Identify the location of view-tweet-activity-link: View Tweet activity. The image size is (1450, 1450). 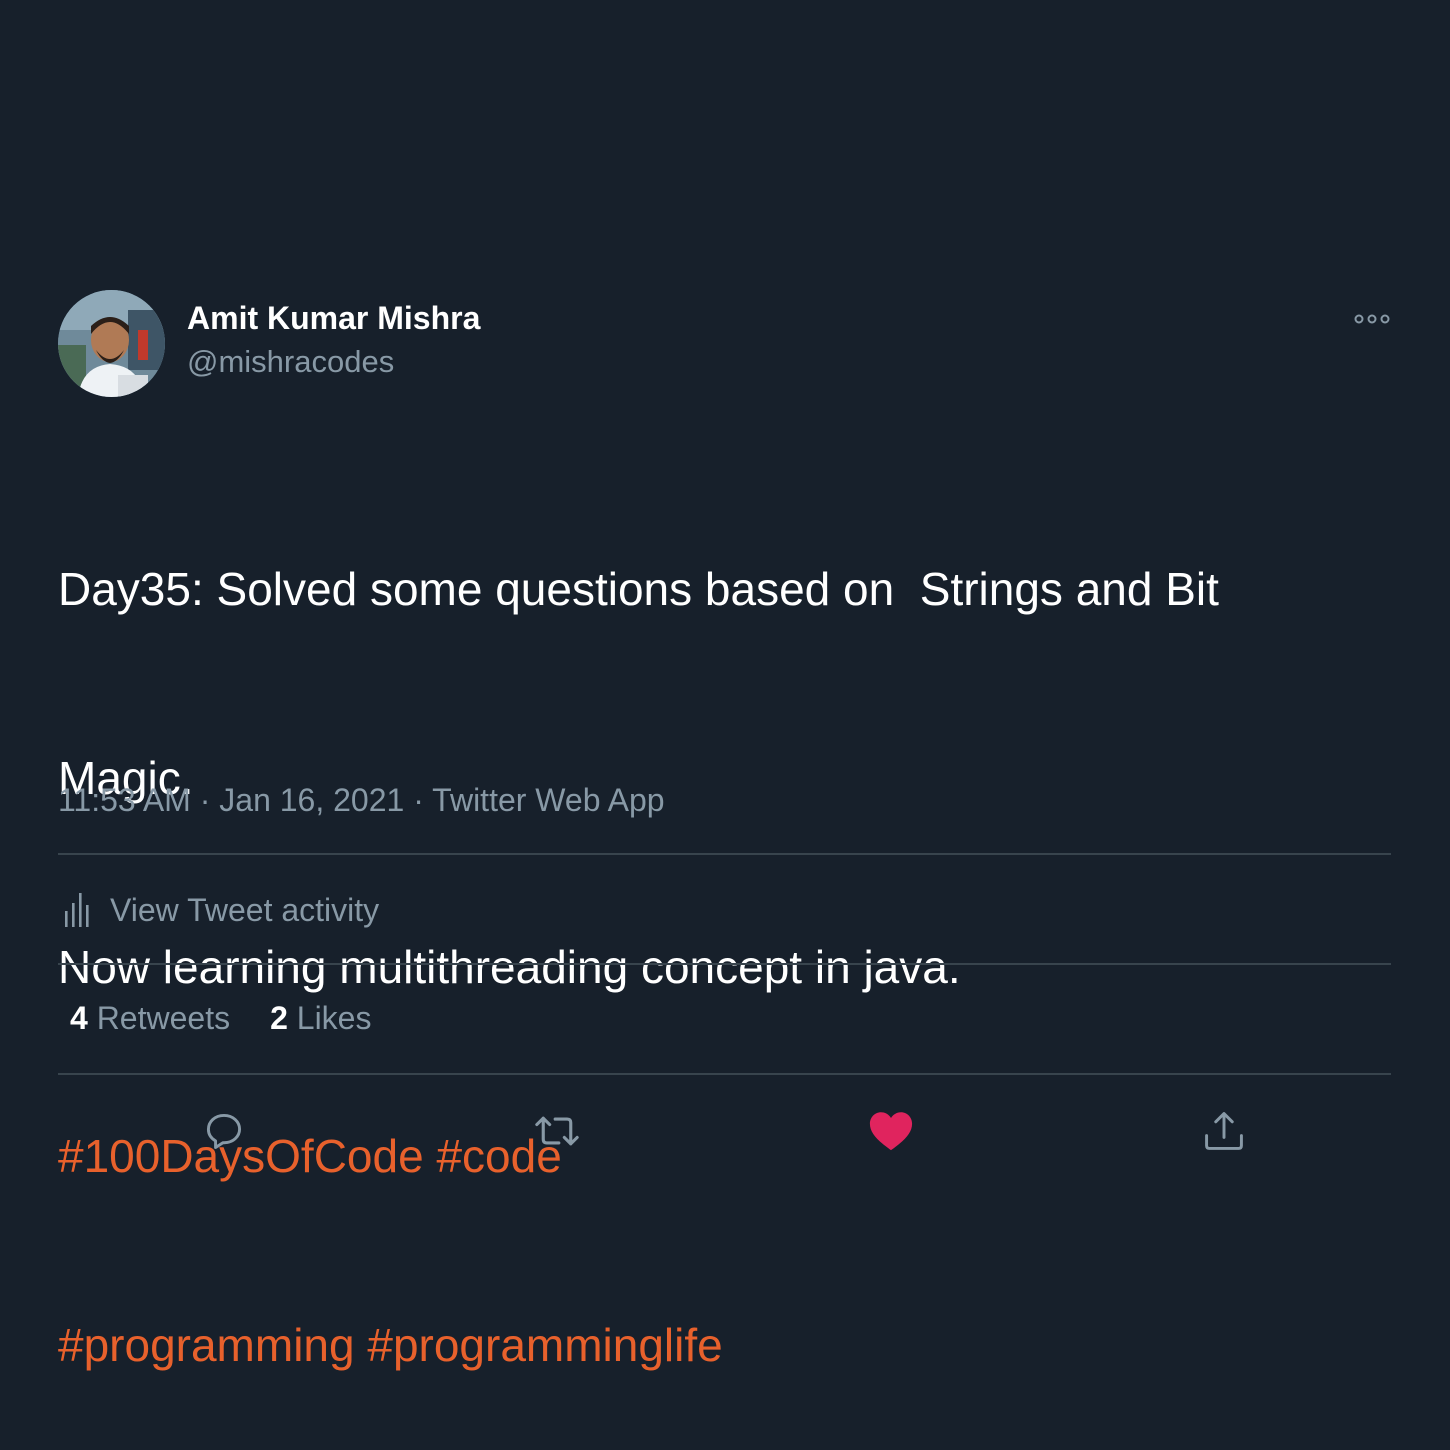
(221, 910).